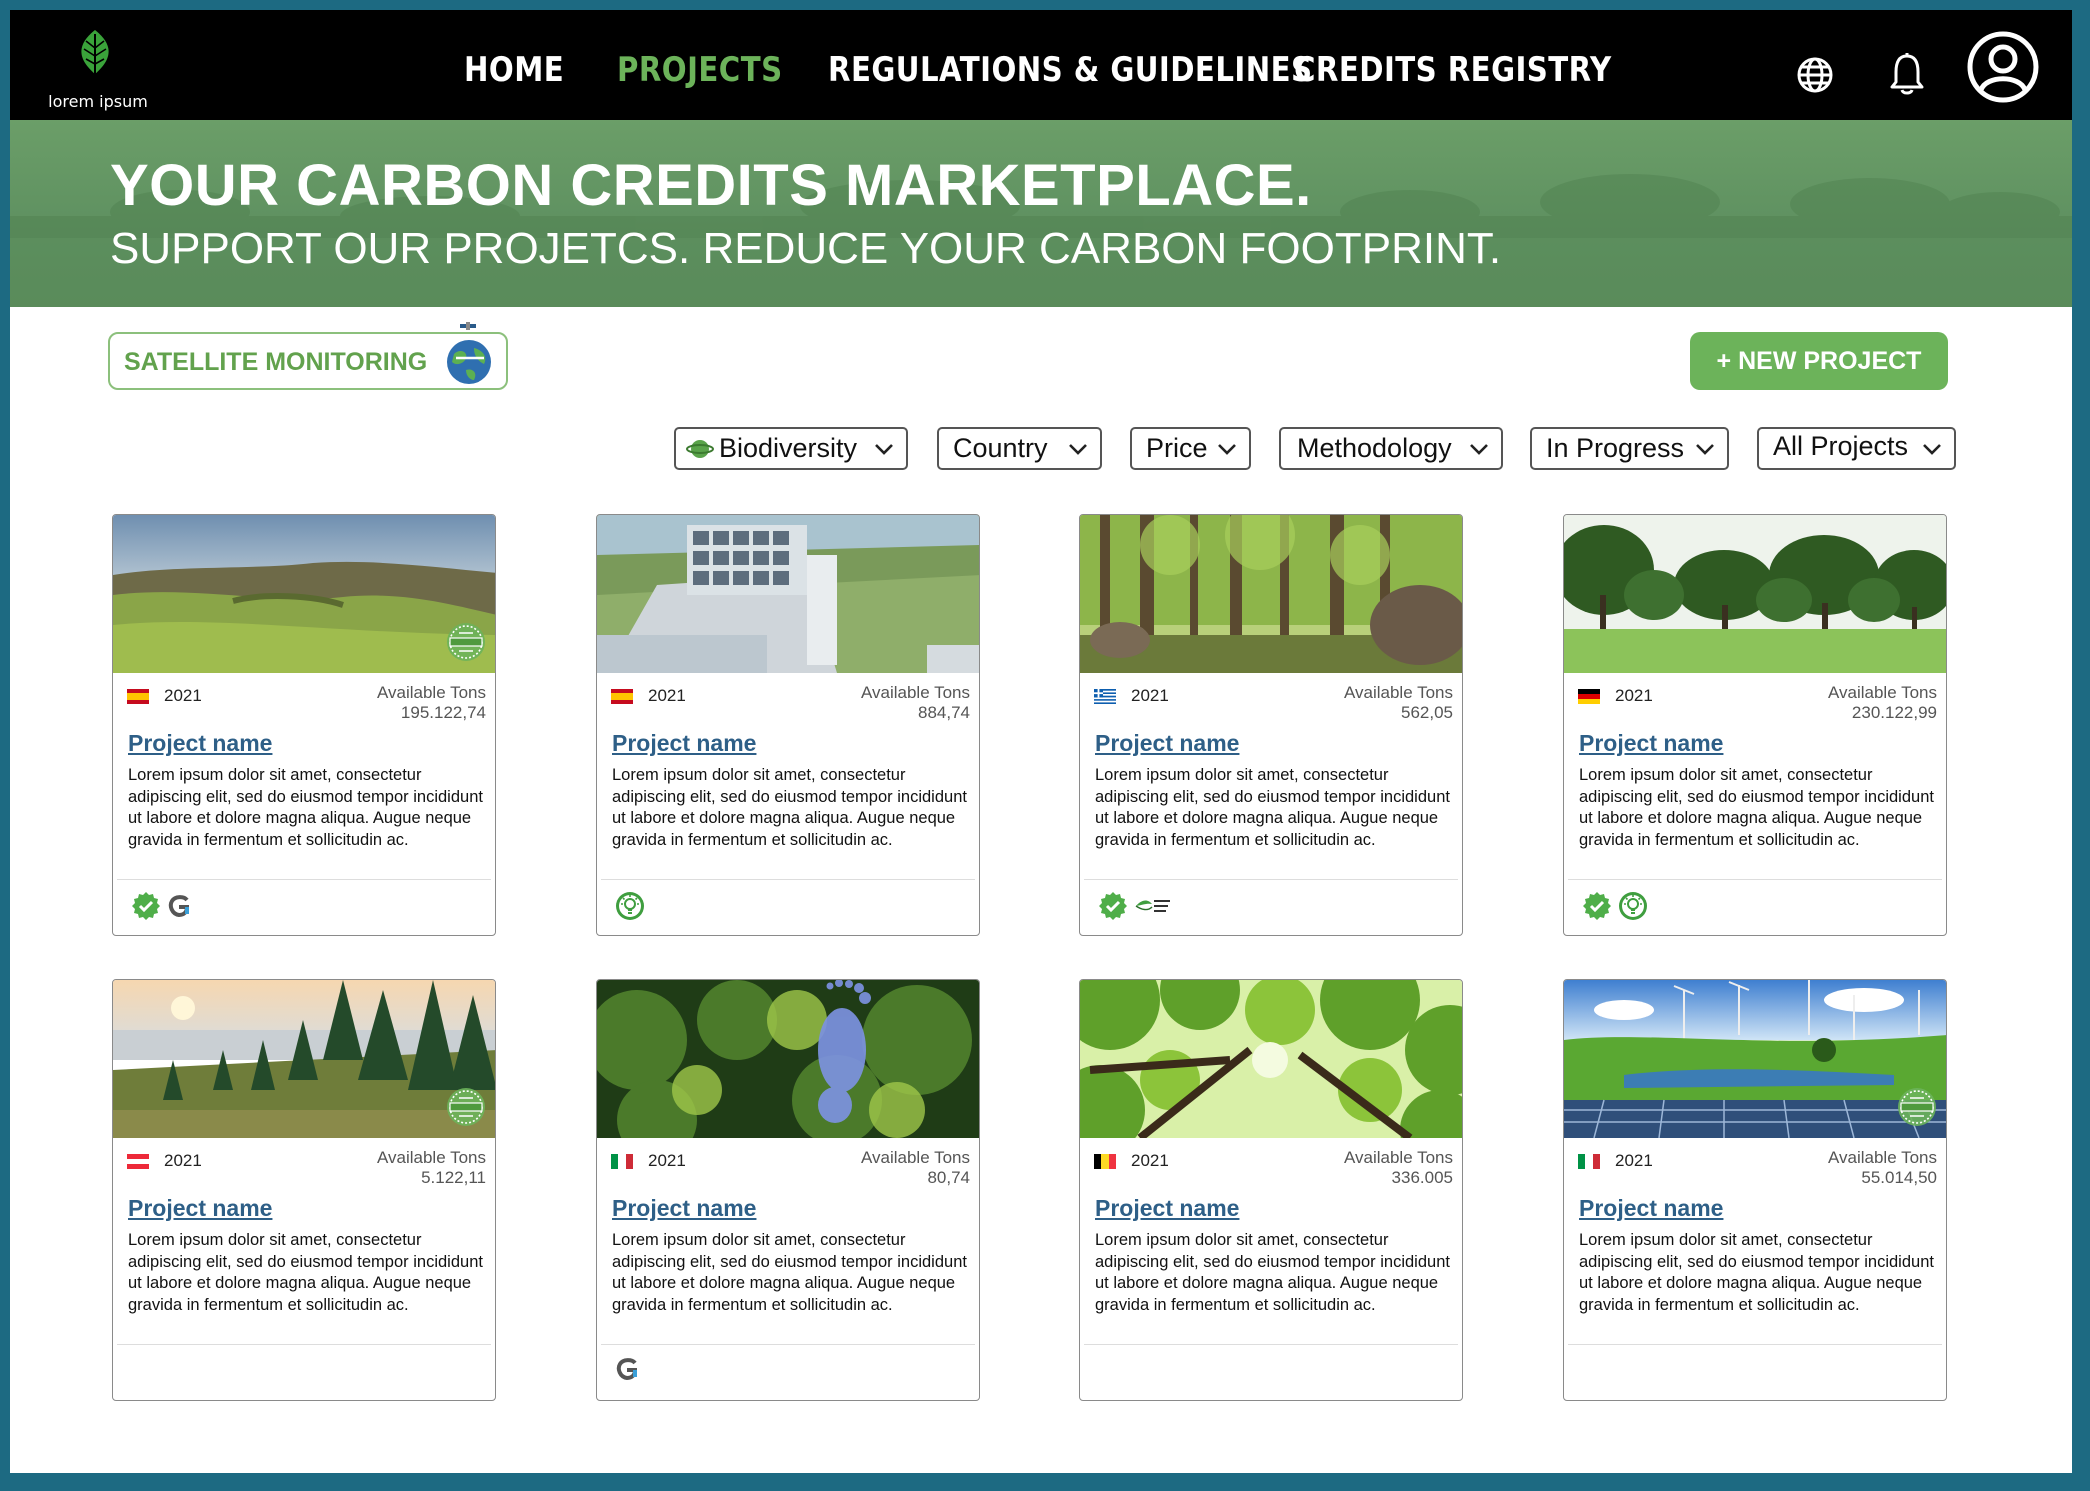 Image resolution: width=2090 pixels, height=1491 pixels. What do you see at coordinates (788, 448) in the screenshot?
I see `filter-biodiversity-label: Biodiversity` at bounding box center [788, 448].